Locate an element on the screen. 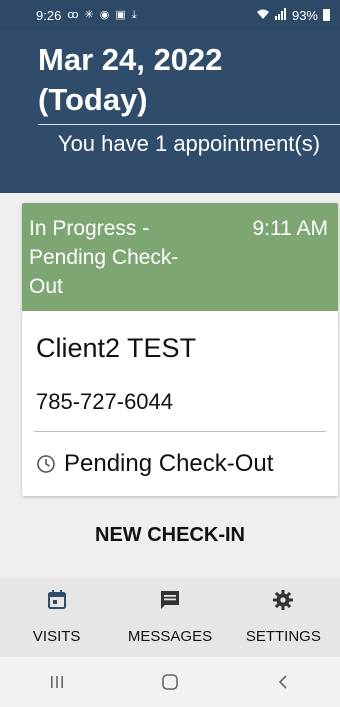 The height and width of the screenshot is (707, 340). appointment-status-banner: In Progress - Pending Check-Out 9:11 AM is located at coordinates (180, 257).